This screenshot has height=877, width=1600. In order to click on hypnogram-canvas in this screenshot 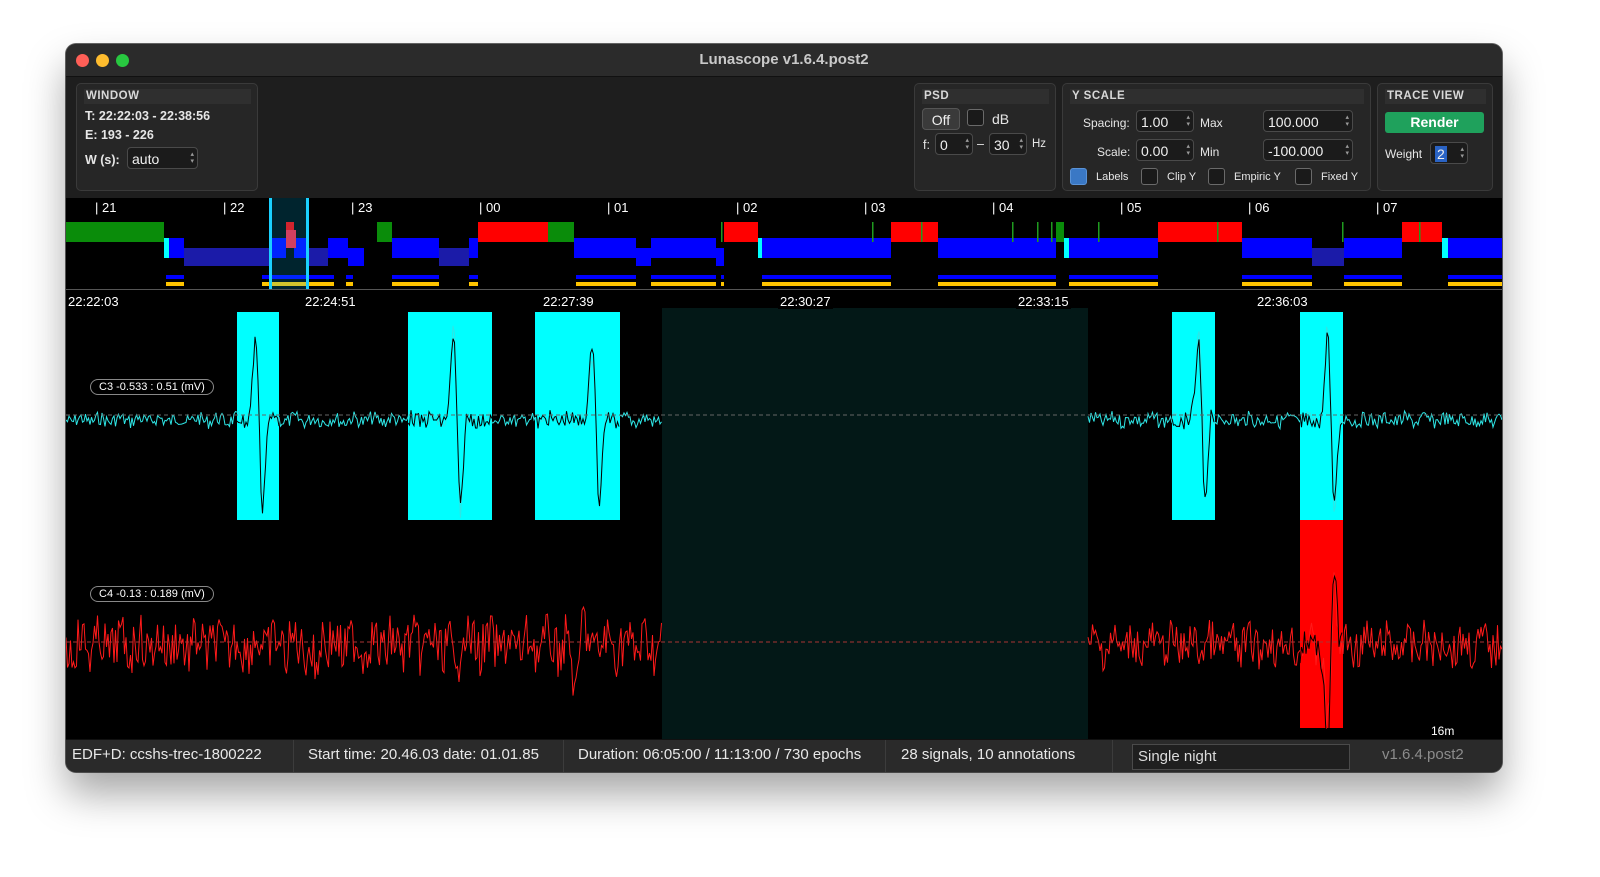, I will do `click(784, 243)`.